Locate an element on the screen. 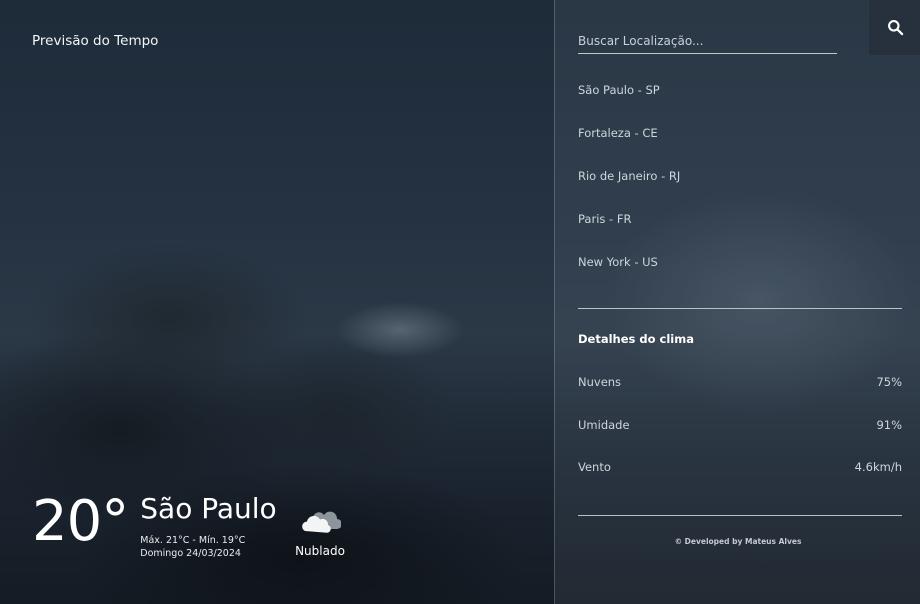 This screenshot has width=920, height=604. detail-label: Nuvens is located at coordinates (600, 382).